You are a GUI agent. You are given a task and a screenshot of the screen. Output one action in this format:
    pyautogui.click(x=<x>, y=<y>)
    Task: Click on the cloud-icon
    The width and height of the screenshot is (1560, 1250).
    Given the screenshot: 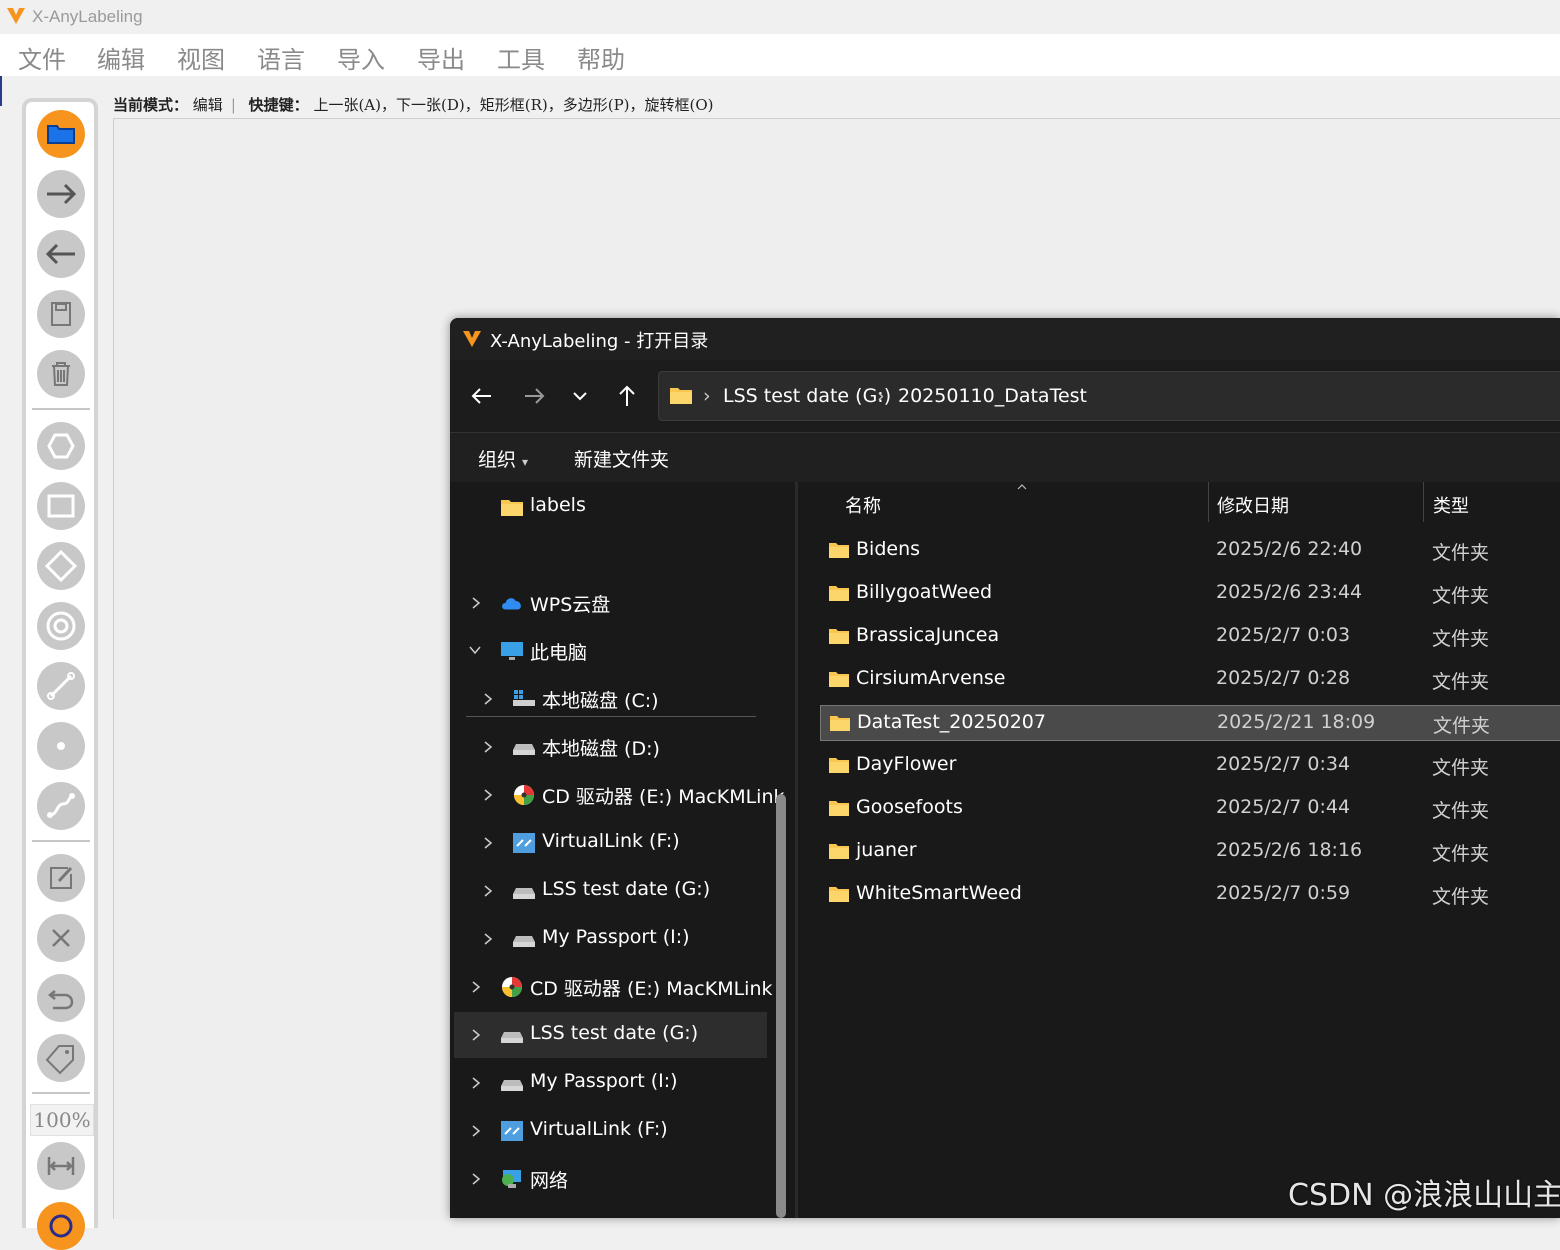 What is the action you would take?
    pyautogui.click(x=511, y=604)
    